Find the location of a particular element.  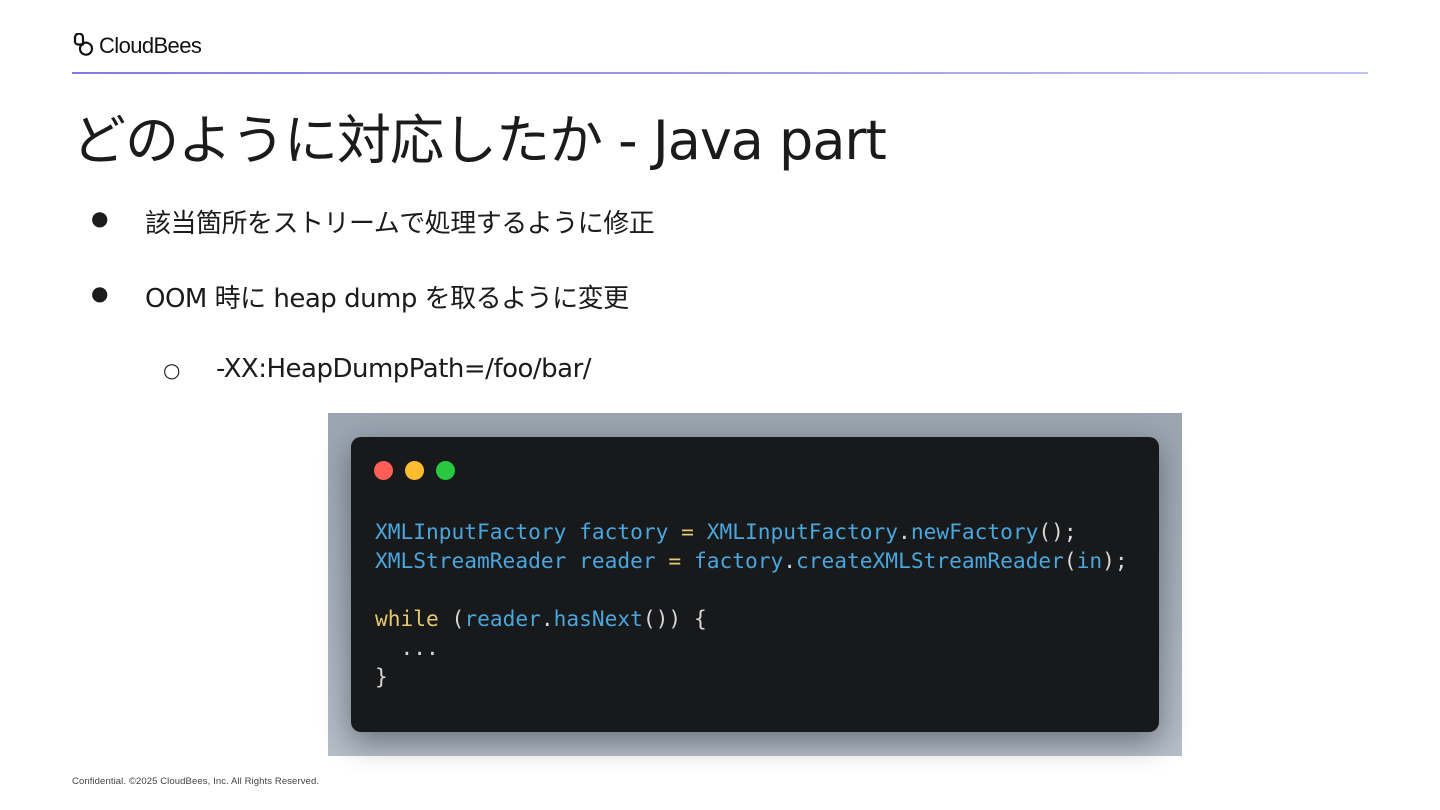

code-line: while (reader.hasNext()) { is located at coordinates (541, 618).